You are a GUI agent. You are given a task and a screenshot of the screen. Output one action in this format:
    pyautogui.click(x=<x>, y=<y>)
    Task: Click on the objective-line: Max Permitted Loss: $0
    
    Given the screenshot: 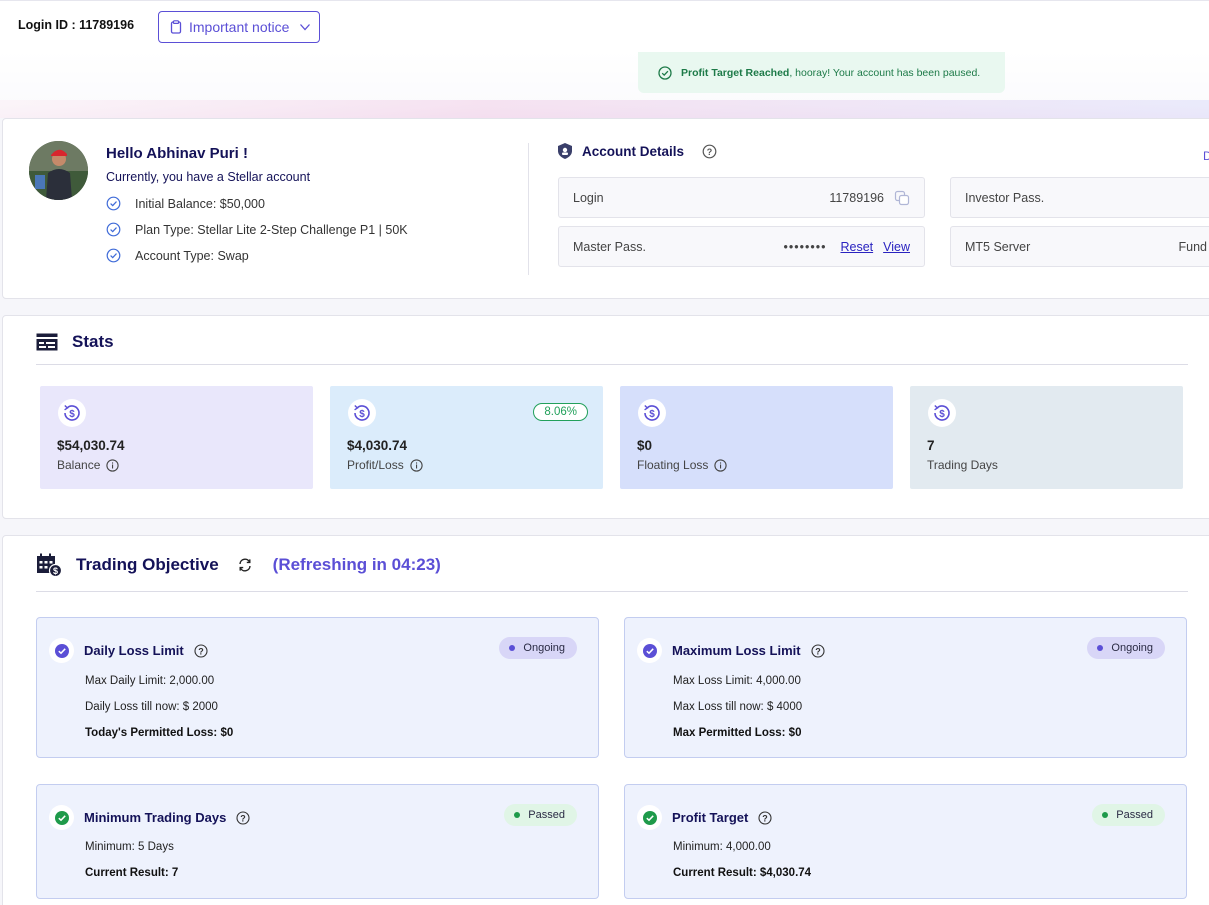 What is the action you would take?
    pyautogui.click(x=737, y=733)
    